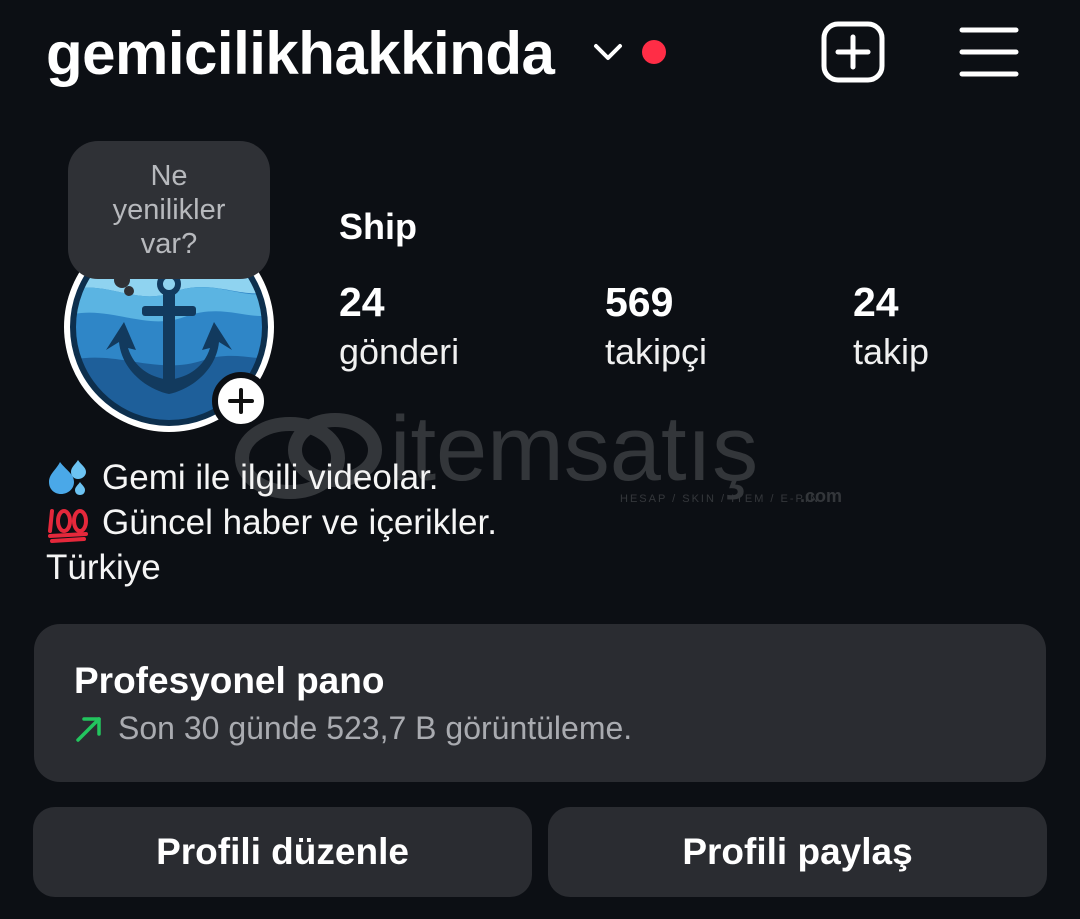 This screenshot has height=919, width=1080. I want to click on notification-dot, so click(654, 52).